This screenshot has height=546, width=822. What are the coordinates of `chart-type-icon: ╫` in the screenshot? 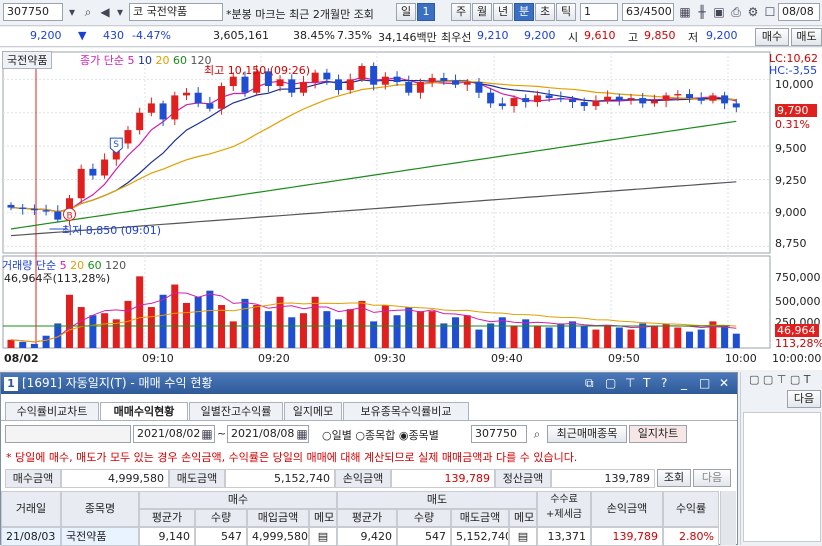 It's located at (702, 12).